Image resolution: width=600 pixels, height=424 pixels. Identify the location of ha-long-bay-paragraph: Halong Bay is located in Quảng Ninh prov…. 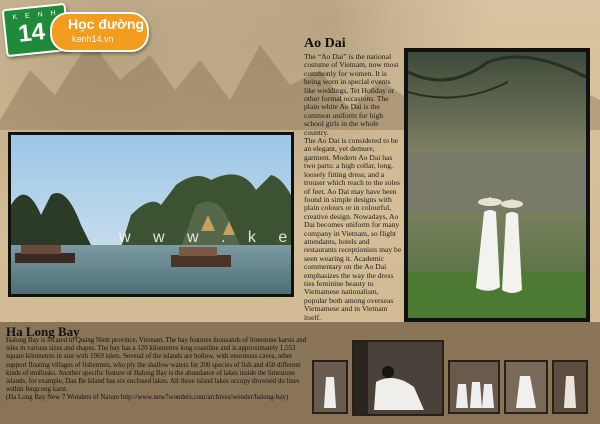
(156, 365).